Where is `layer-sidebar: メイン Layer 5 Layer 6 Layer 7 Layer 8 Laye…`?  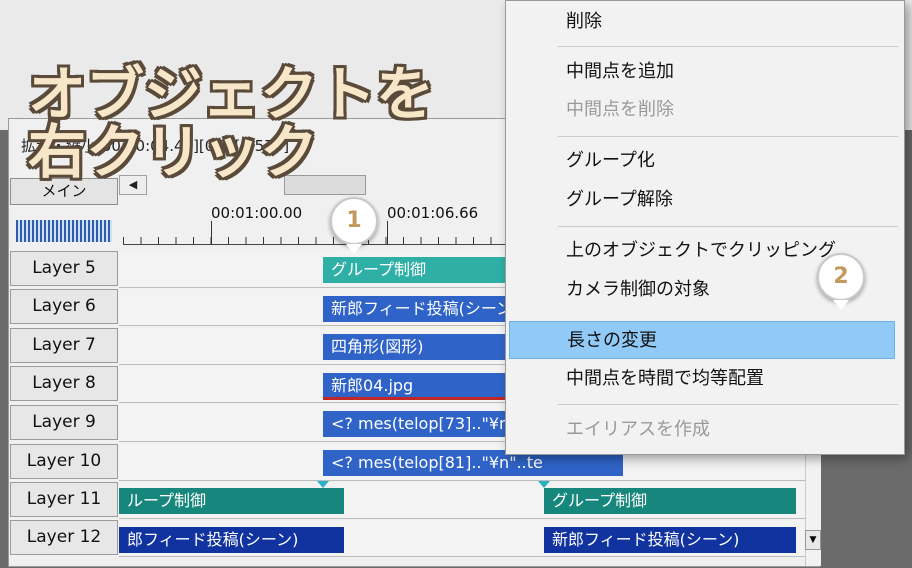
layer-sidebar: メイン Layer 5 Layer 6 Layer 7 Layer 8 Laye… is located at coordinates (64, 343).